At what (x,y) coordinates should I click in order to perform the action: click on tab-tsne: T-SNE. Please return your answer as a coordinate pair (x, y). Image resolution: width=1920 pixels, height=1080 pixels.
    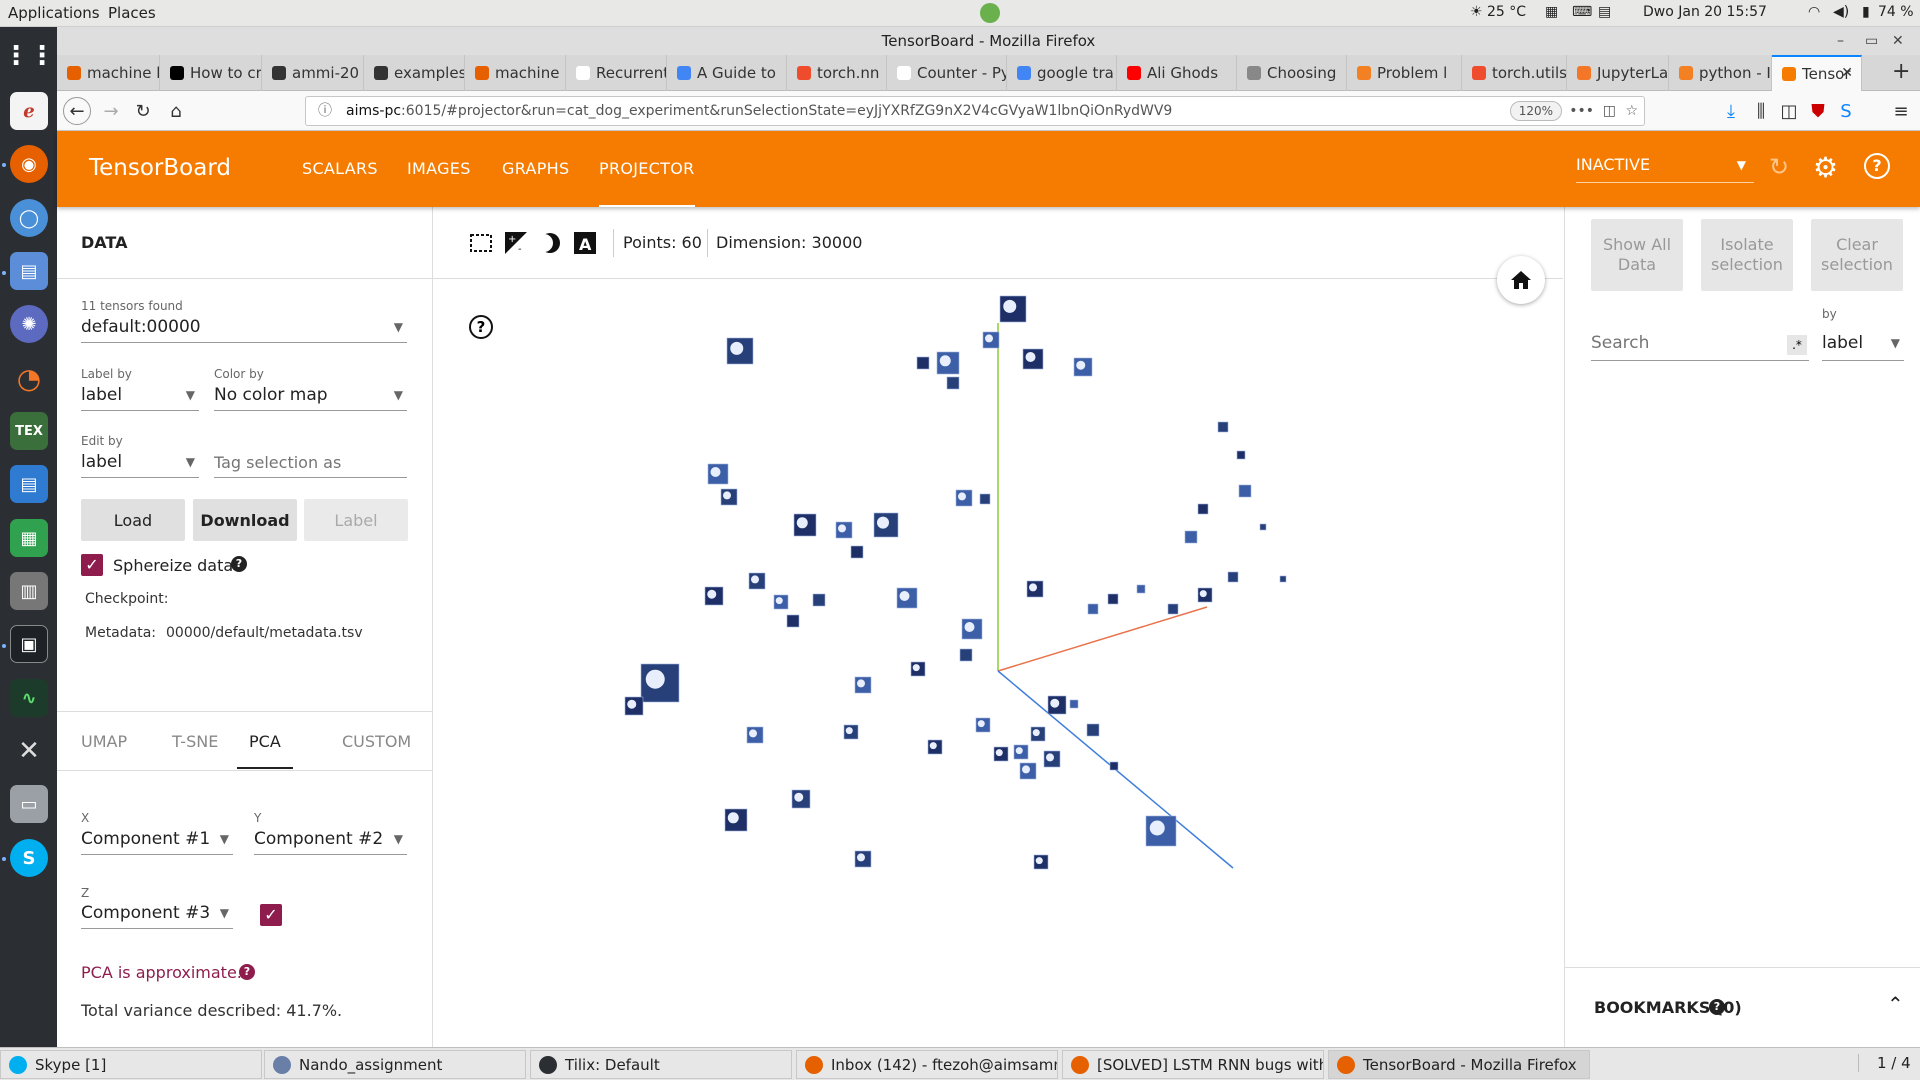
    Looking at the image, I should click on (195, 741).